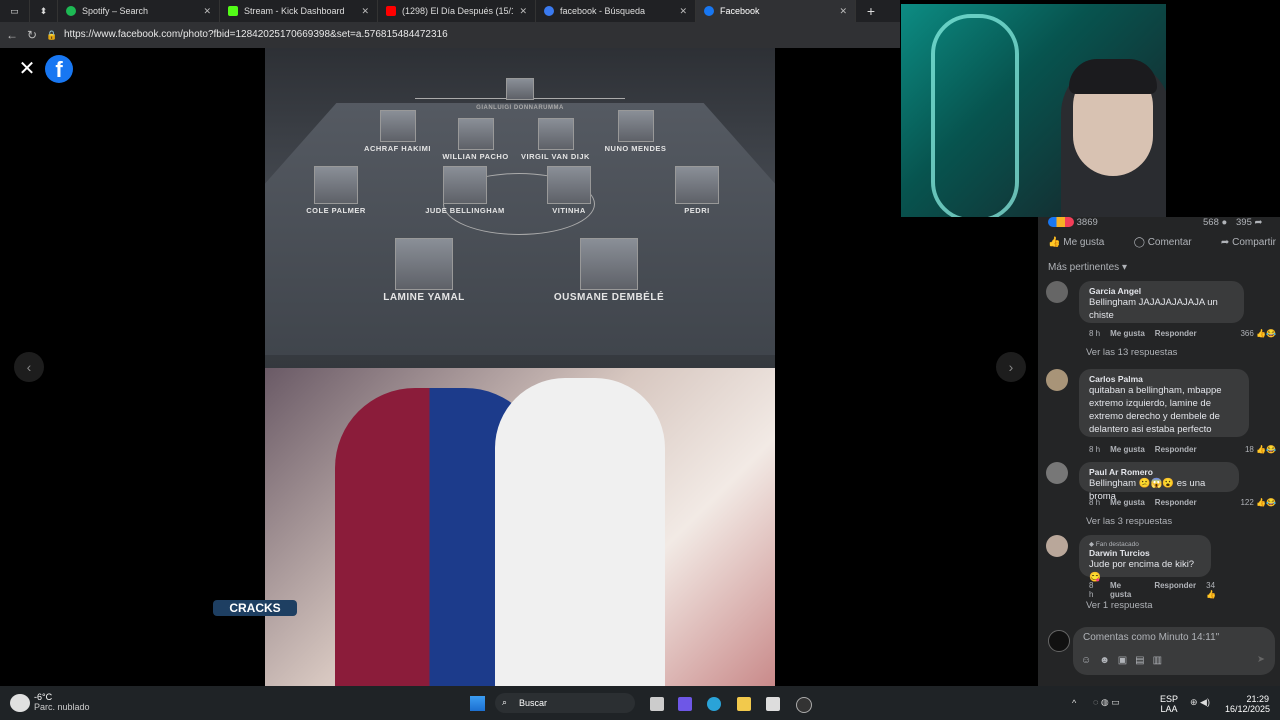  I want to click on player-goalkeeper: GIANLUIGI DONNARUMMA, so click(520, 94).